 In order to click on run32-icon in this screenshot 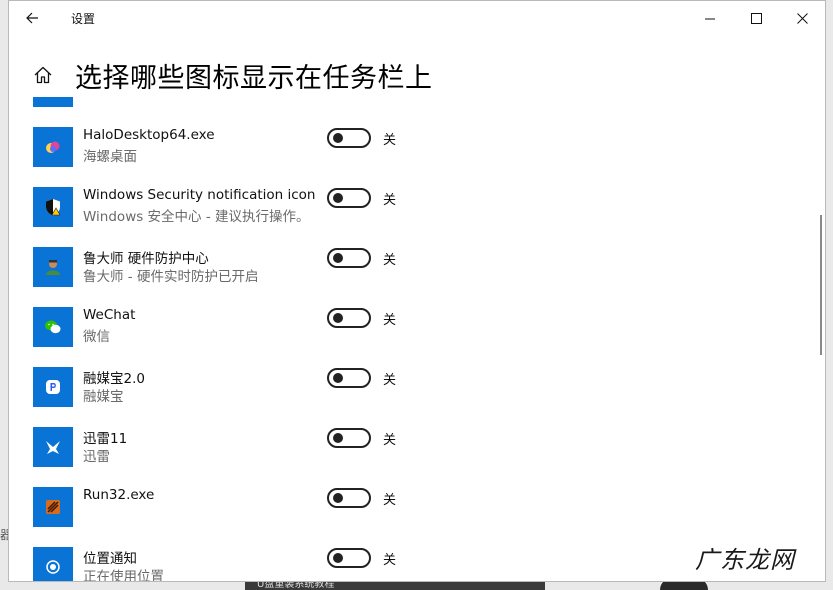, I will do `click(53, 507)`.